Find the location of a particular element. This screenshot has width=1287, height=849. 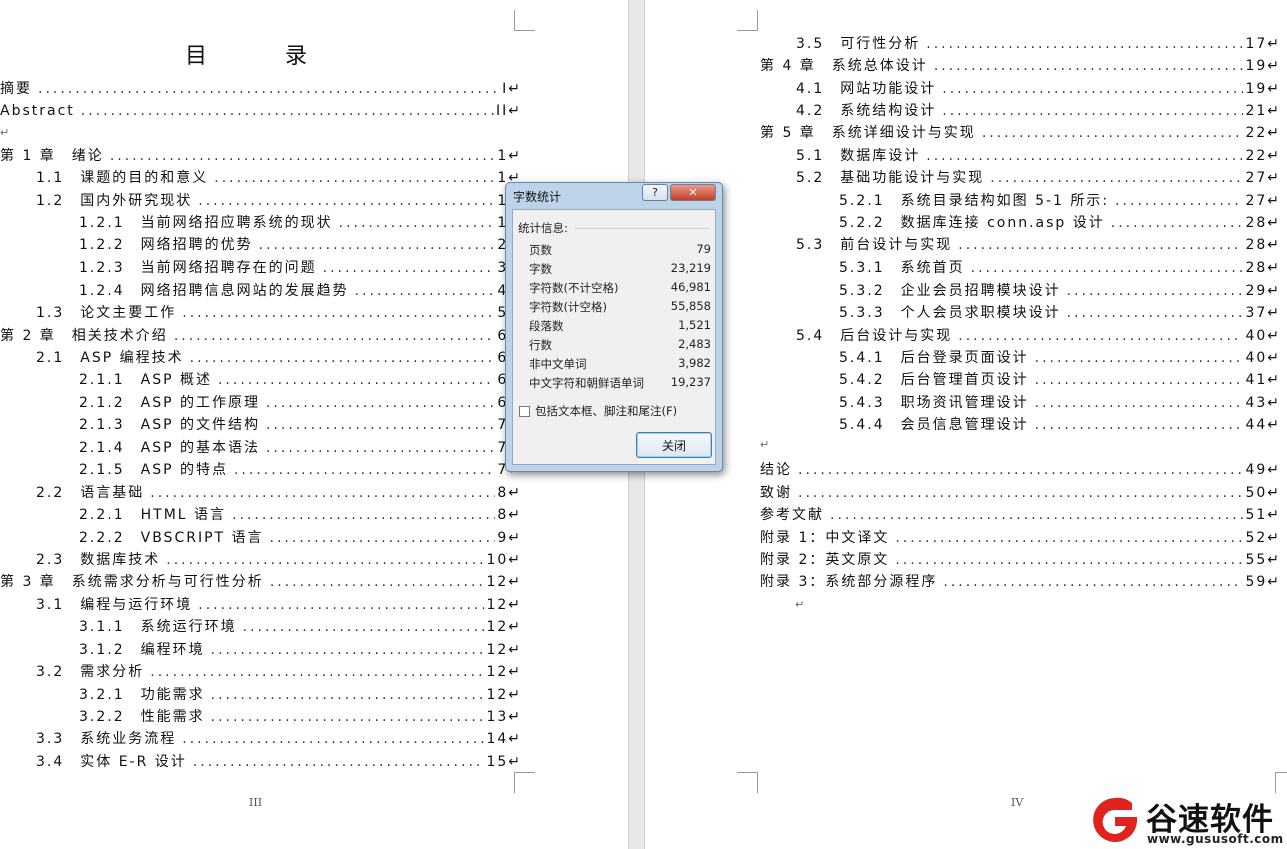

toc-entry: 参考文献 51↵ is located at coordinates (1020, 515).